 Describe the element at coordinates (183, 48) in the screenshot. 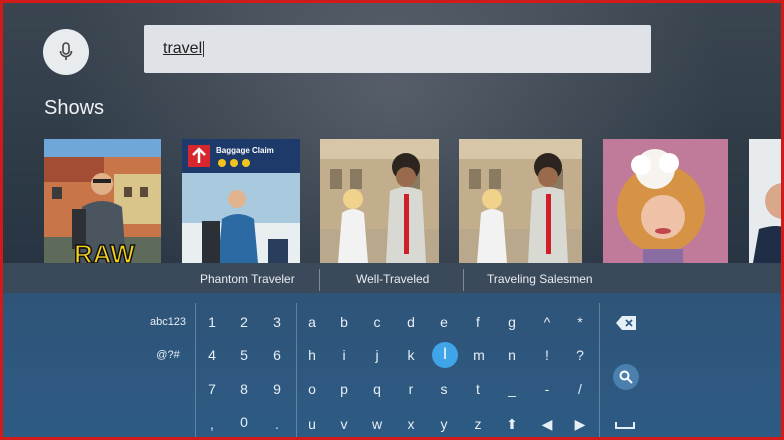

I see `search-query: travel` at that location.